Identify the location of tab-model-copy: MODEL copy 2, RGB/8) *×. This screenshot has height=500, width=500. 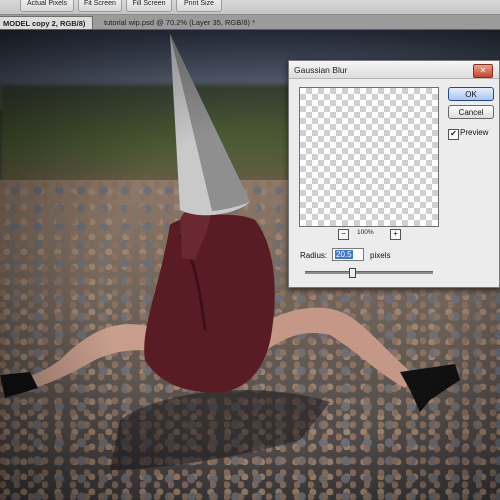
(46, 30).